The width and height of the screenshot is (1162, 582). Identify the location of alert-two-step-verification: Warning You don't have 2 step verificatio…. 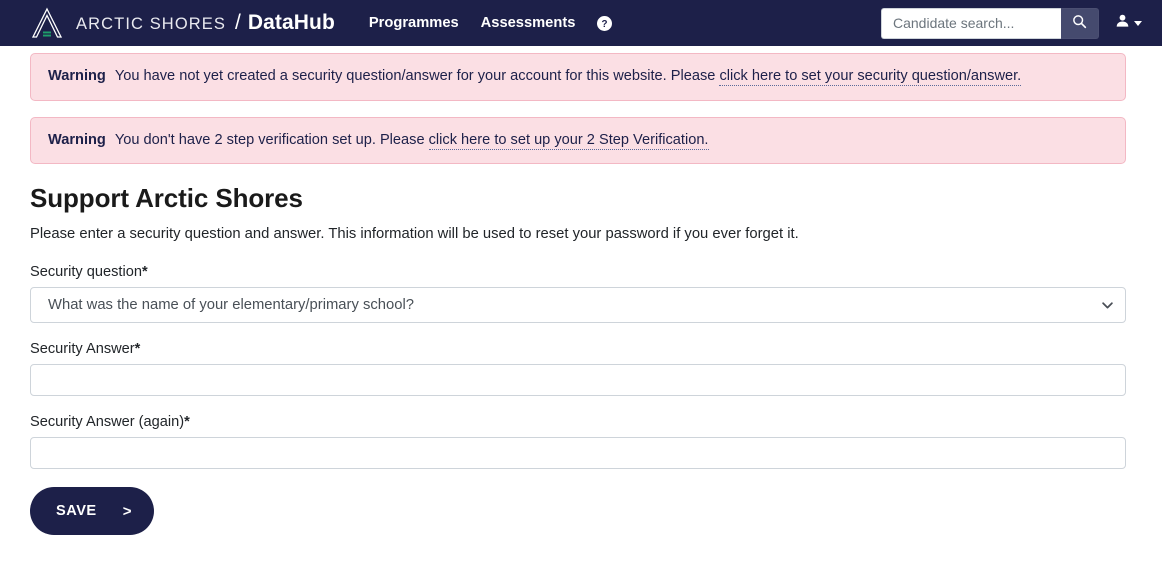
(578, 140).